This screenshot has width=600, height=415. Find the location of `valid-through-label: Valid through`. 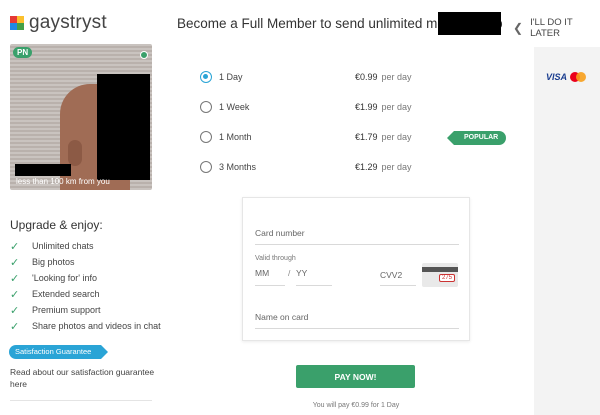

valid-through-label: Valid through is located at coordinates (275, 258).